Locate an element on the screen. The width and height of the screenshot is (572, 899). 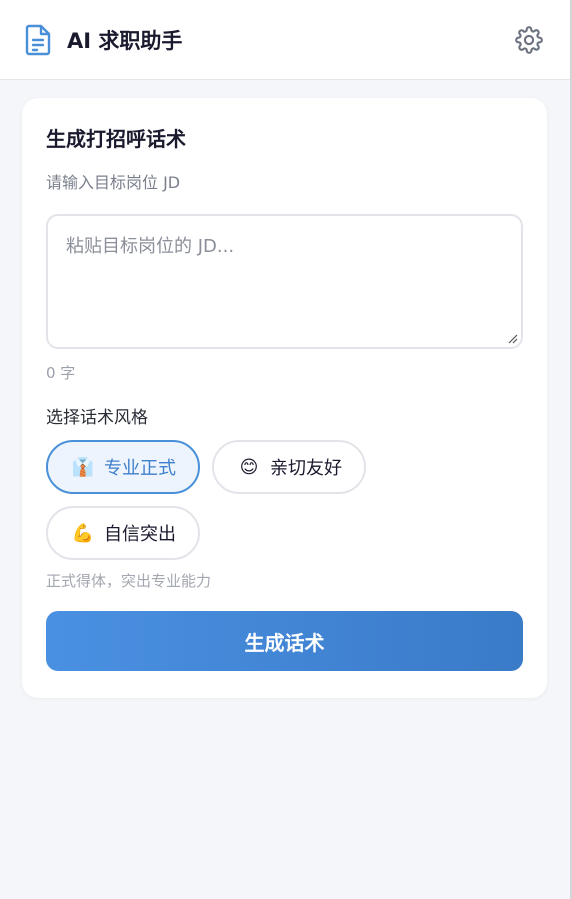
flexed-biceps-icon: 💪 is located at coordinates (83, 533).